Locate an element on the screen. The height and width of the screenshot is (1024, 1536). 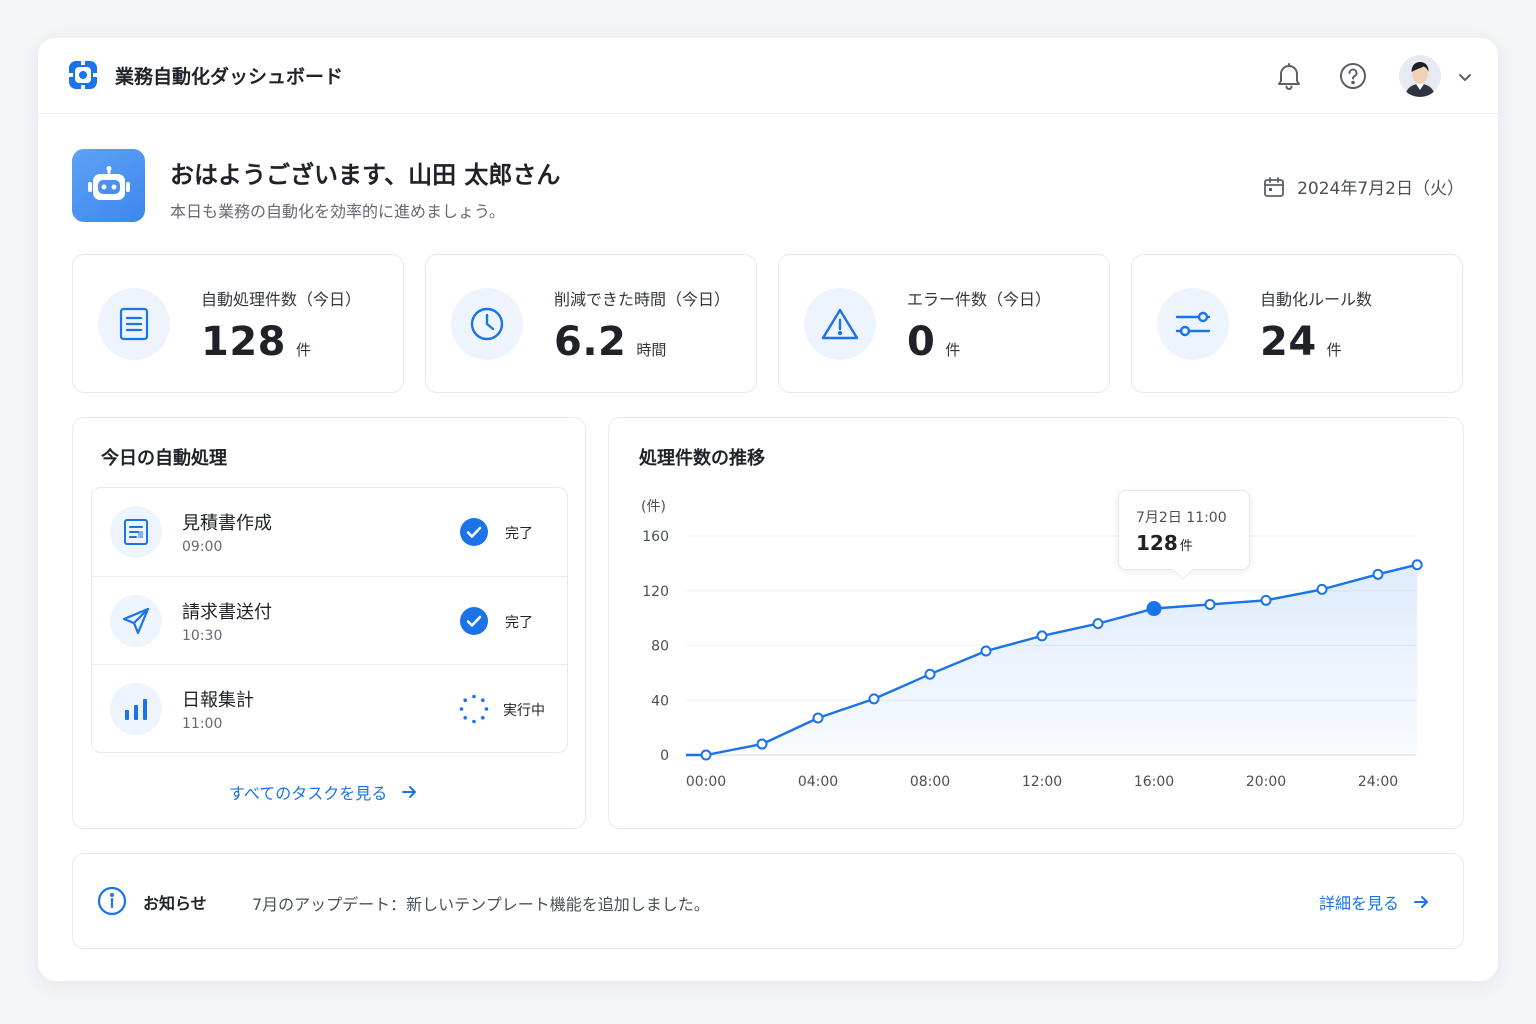
stat-value-group: 6.2 時間 is located at coordinates (610, 342).